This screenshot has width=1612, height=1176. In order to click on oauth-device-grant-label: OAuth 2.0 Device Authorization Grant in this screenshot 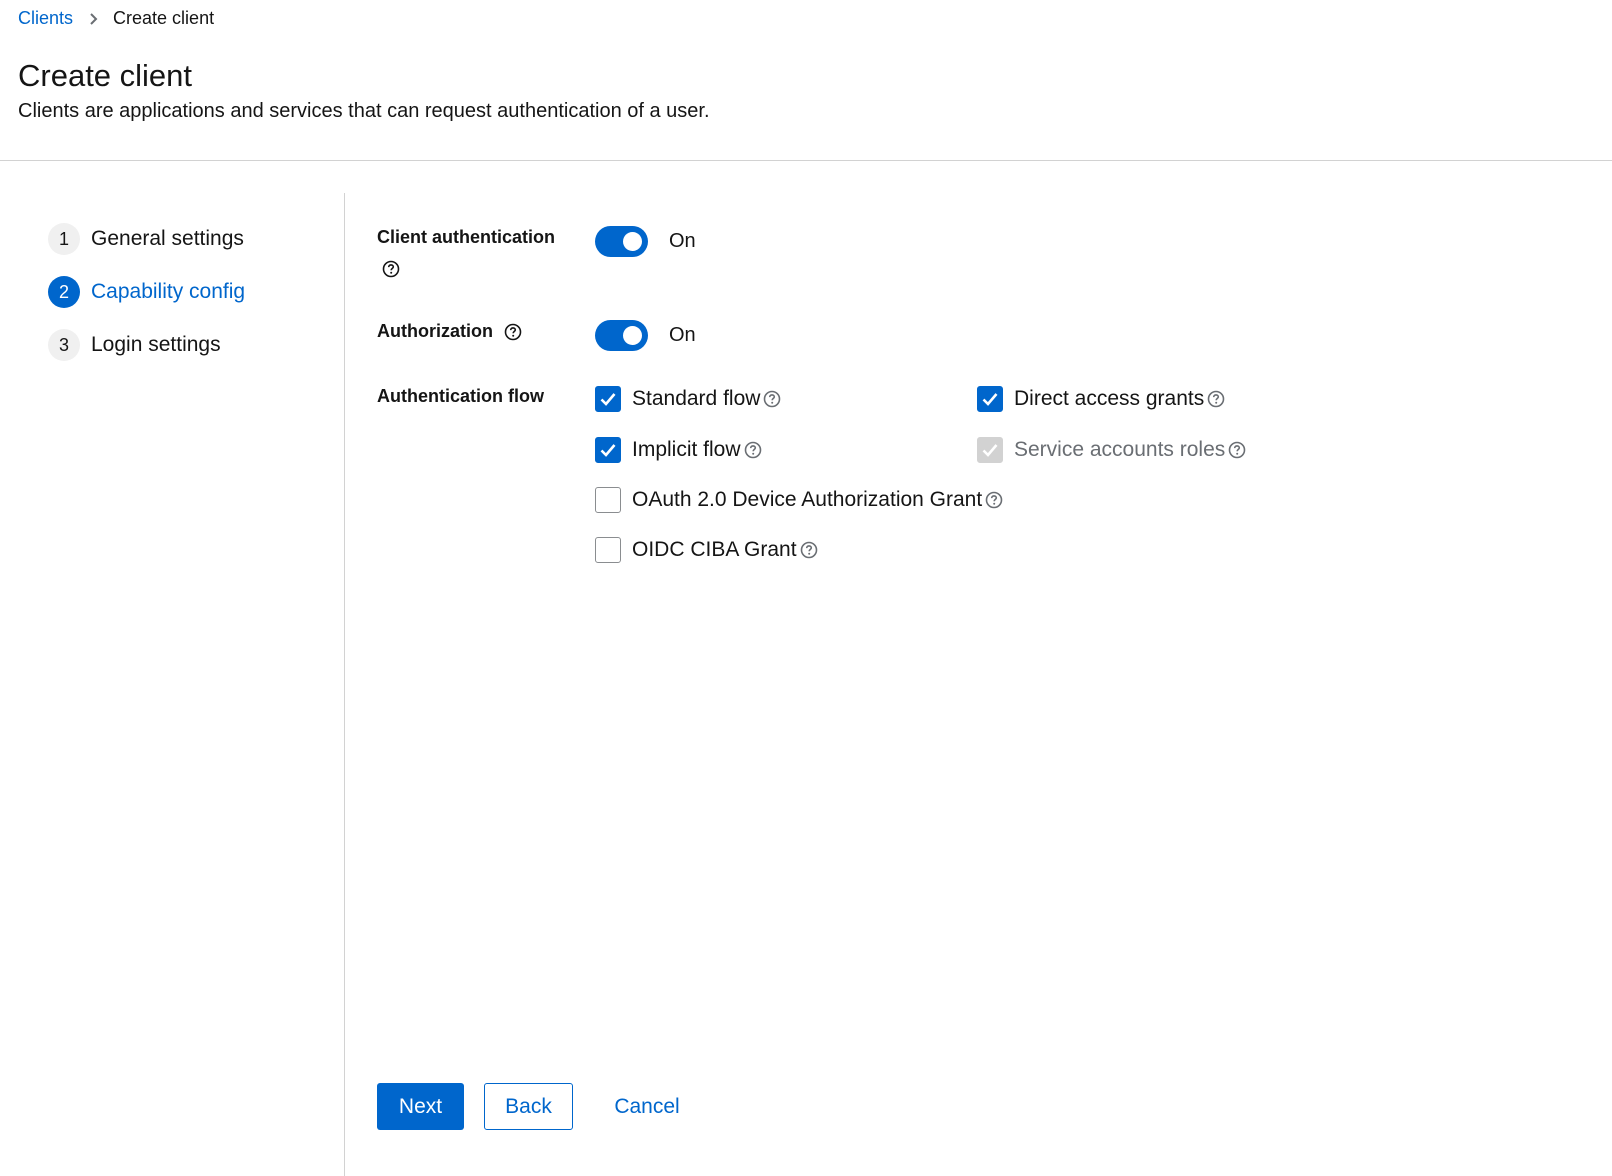, I will do `click(807, 499)`.